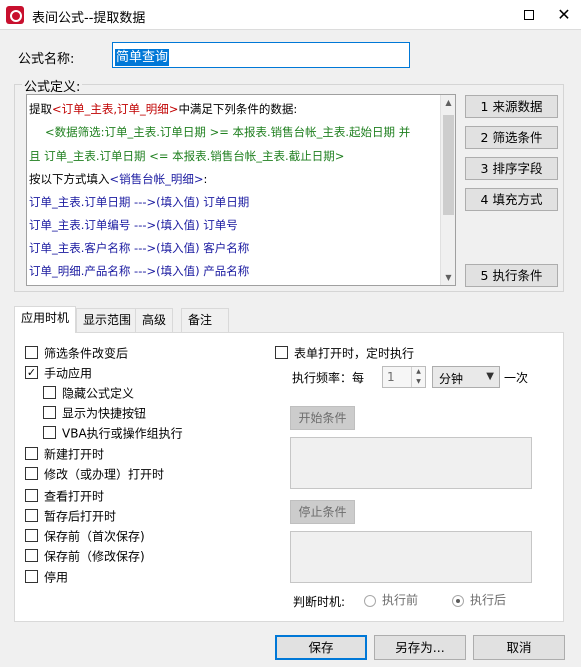  What do you see at coordinates (290, 15) in the screenshot?
I see `title-bar: 表间公式--提取数据 ✕` at bounding box center [290, 15].